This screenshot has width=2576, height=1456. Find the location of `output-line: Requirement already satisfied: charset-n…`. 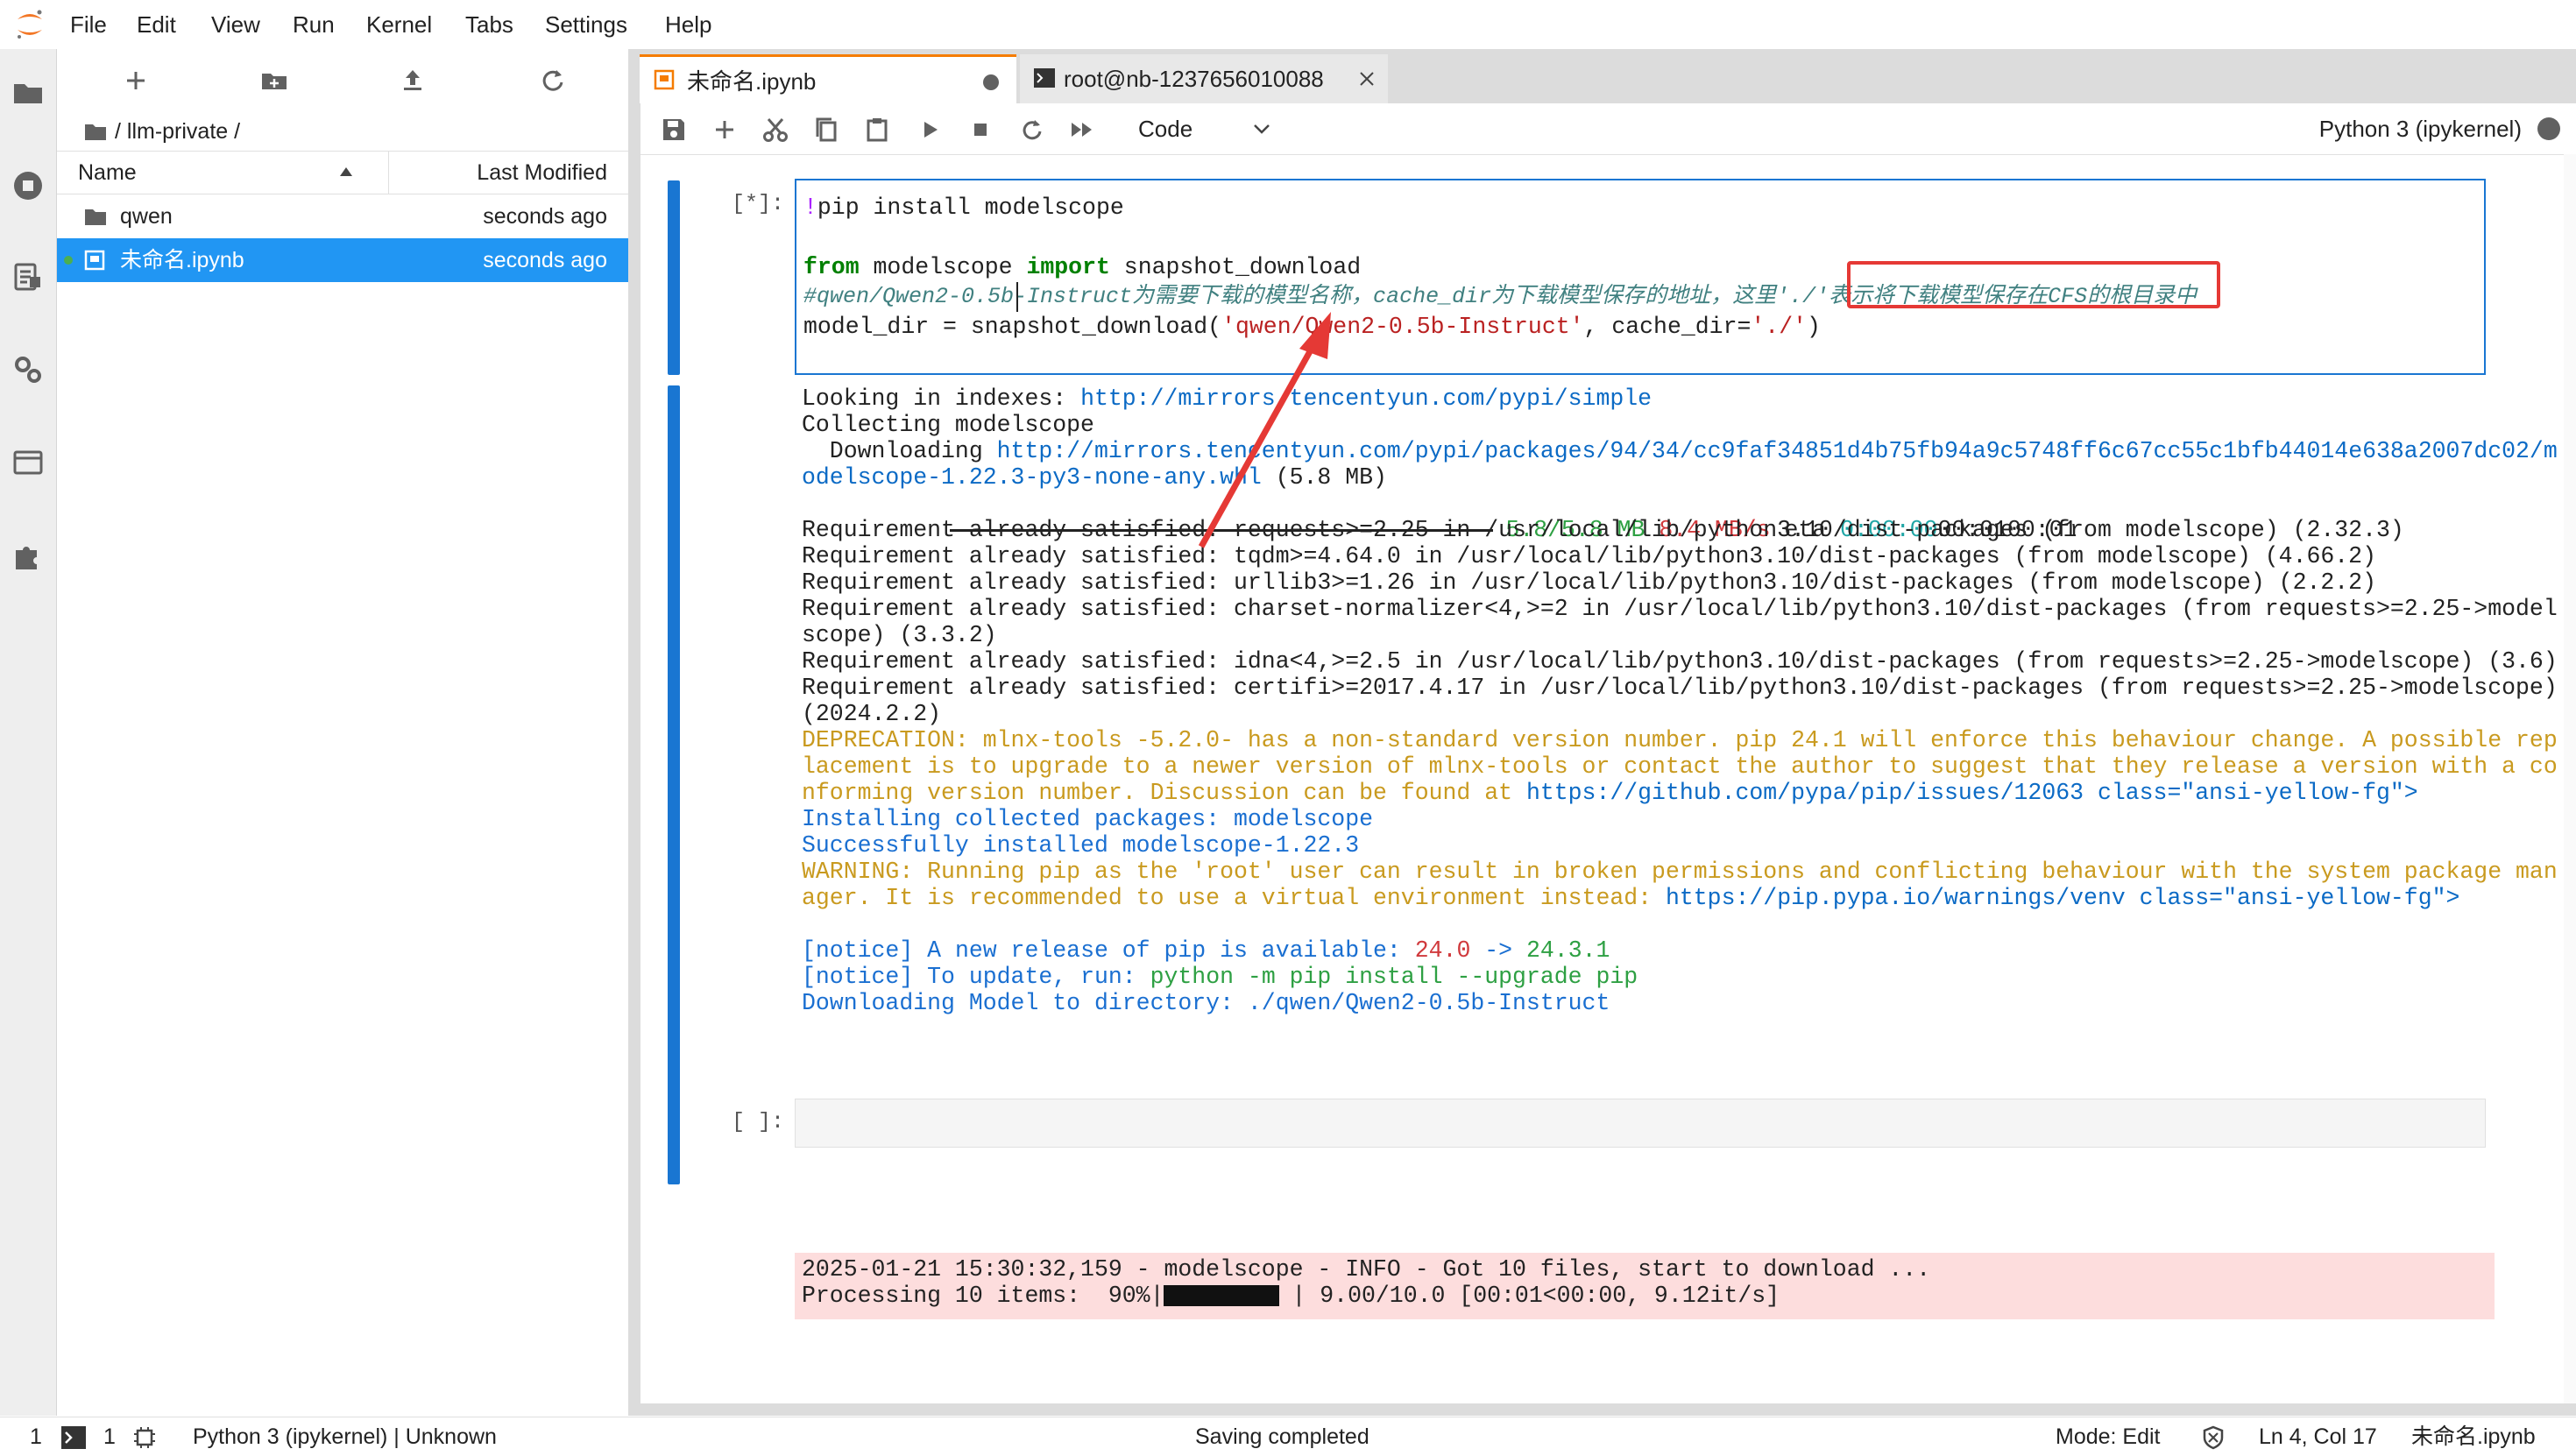

output-line: Requirement already satisfied: charset-n… is located at coordinates (1680, 609).